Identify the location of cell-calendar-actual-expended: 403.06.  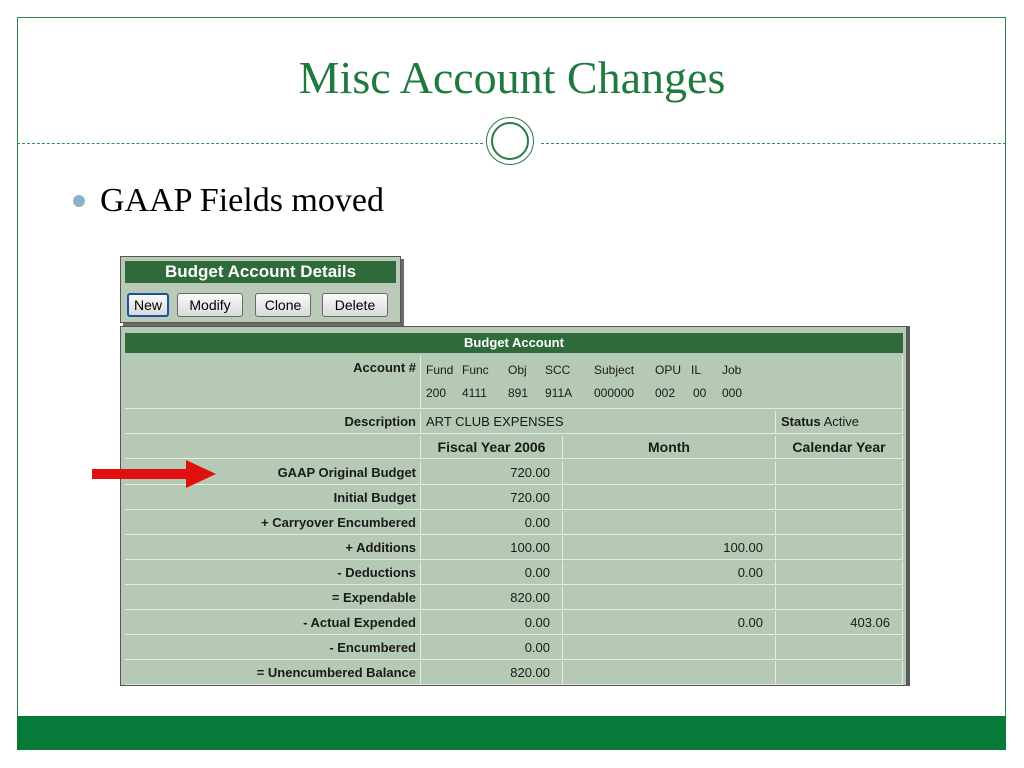
(839, 623).